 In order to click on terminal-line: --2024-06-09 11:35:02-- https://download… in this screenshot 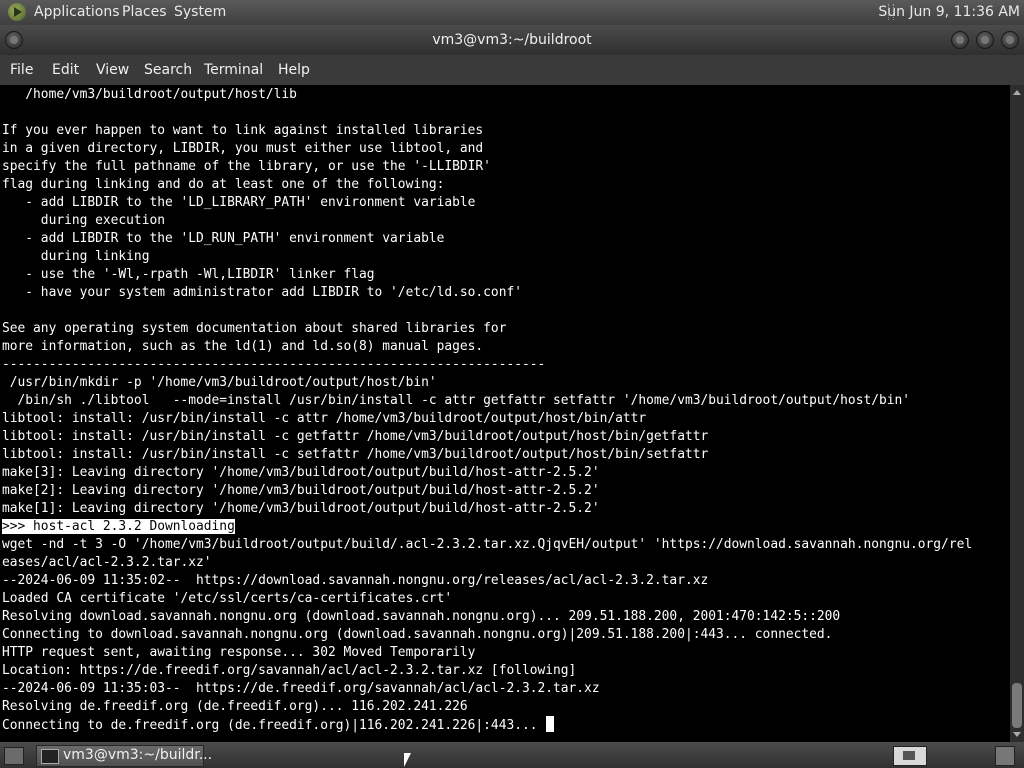, I will do `click(487, 581)`.